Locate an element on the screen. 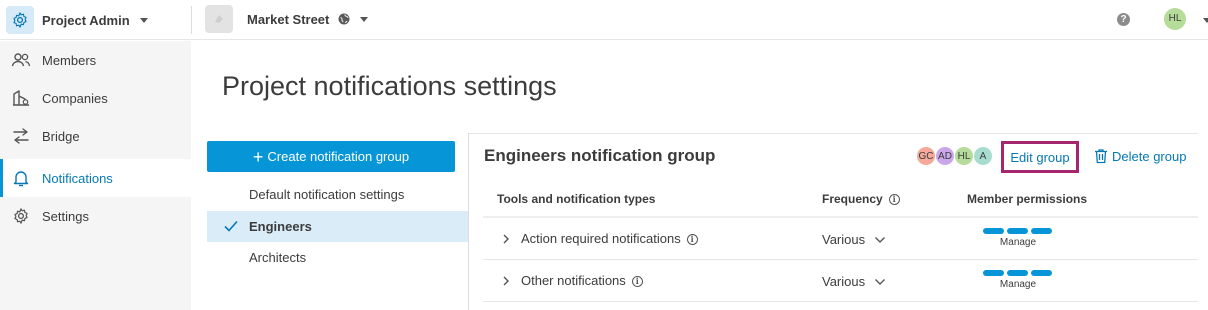 This screenshot has width=1208, height=310. sidebar-item-label: Members is located at coordinates (69, 60).